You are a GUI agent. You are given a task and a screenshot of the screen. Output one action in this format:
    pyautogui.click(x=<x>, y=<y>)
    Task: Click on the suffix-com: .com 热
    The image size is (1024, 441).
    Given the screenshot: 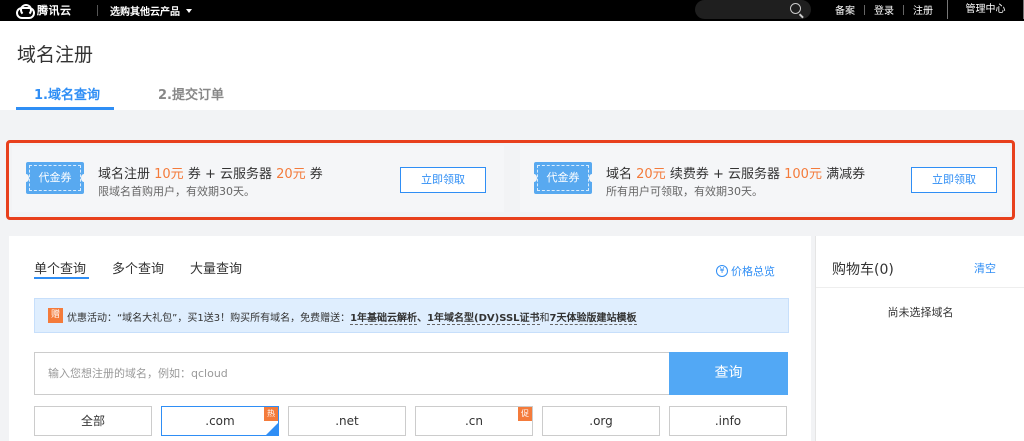 What is the action you would take?
    pyautogui.click(x=220, y=421)
    